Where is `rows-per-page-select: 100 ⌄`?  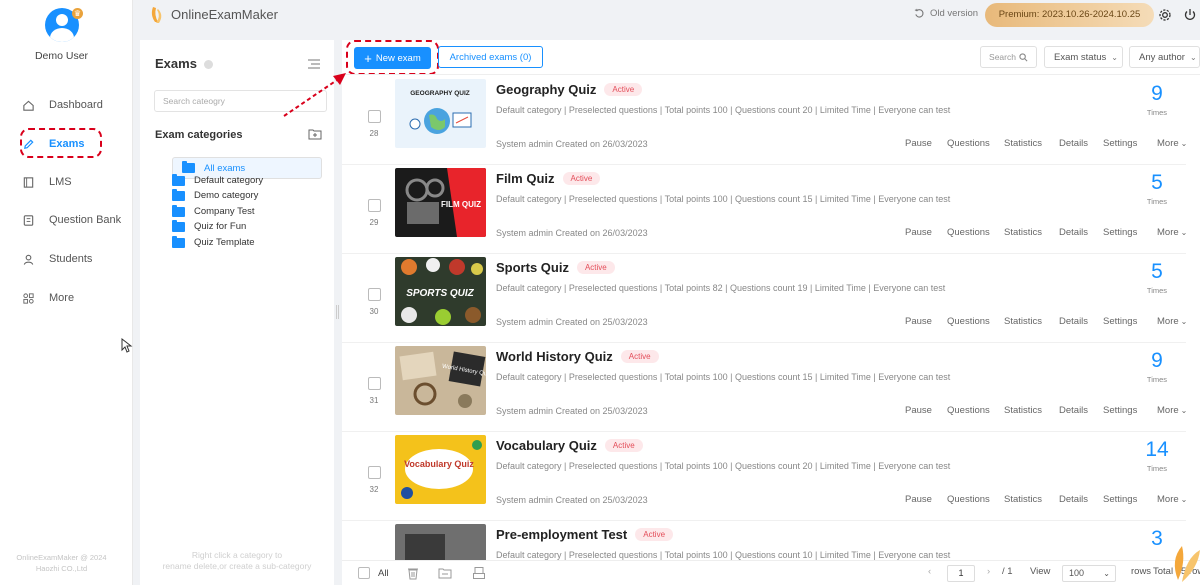
rows-per-page-select: 100 ⌄ is located at coordinates (1089, 573).